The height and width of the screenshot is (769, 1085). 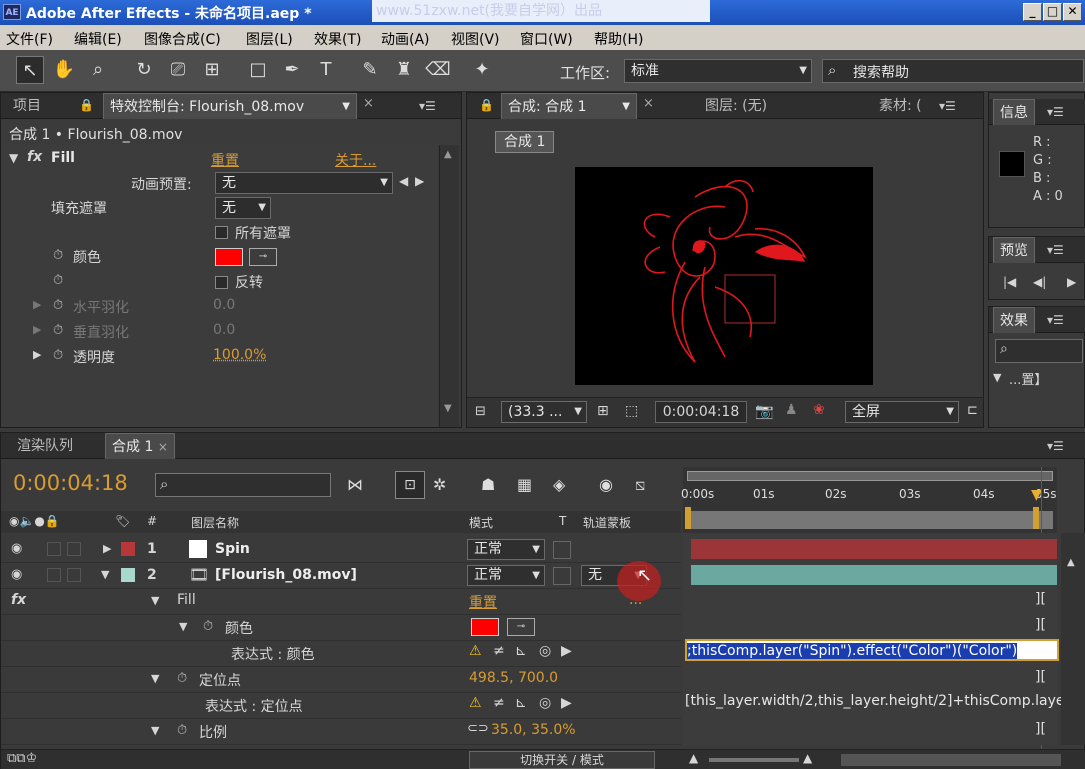 I want to click on menu-composition: 图像合成(C), so click(x=182, y=39).